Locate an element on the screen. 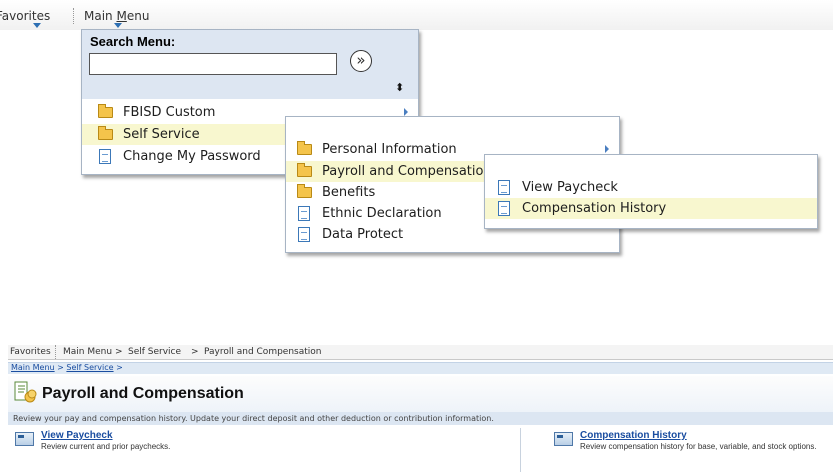 This screenshot has height=472, width=833. search-menu-header: Search Menu: » ⬍ is located at coordinates (250, 64).